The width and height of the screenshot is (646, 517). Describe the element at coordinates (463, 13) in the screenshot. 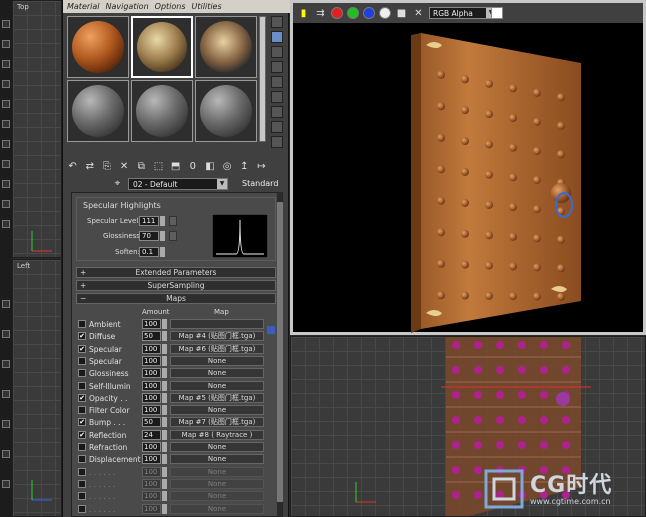

I see `channel-select: RGB Alpha ▼` at that location.